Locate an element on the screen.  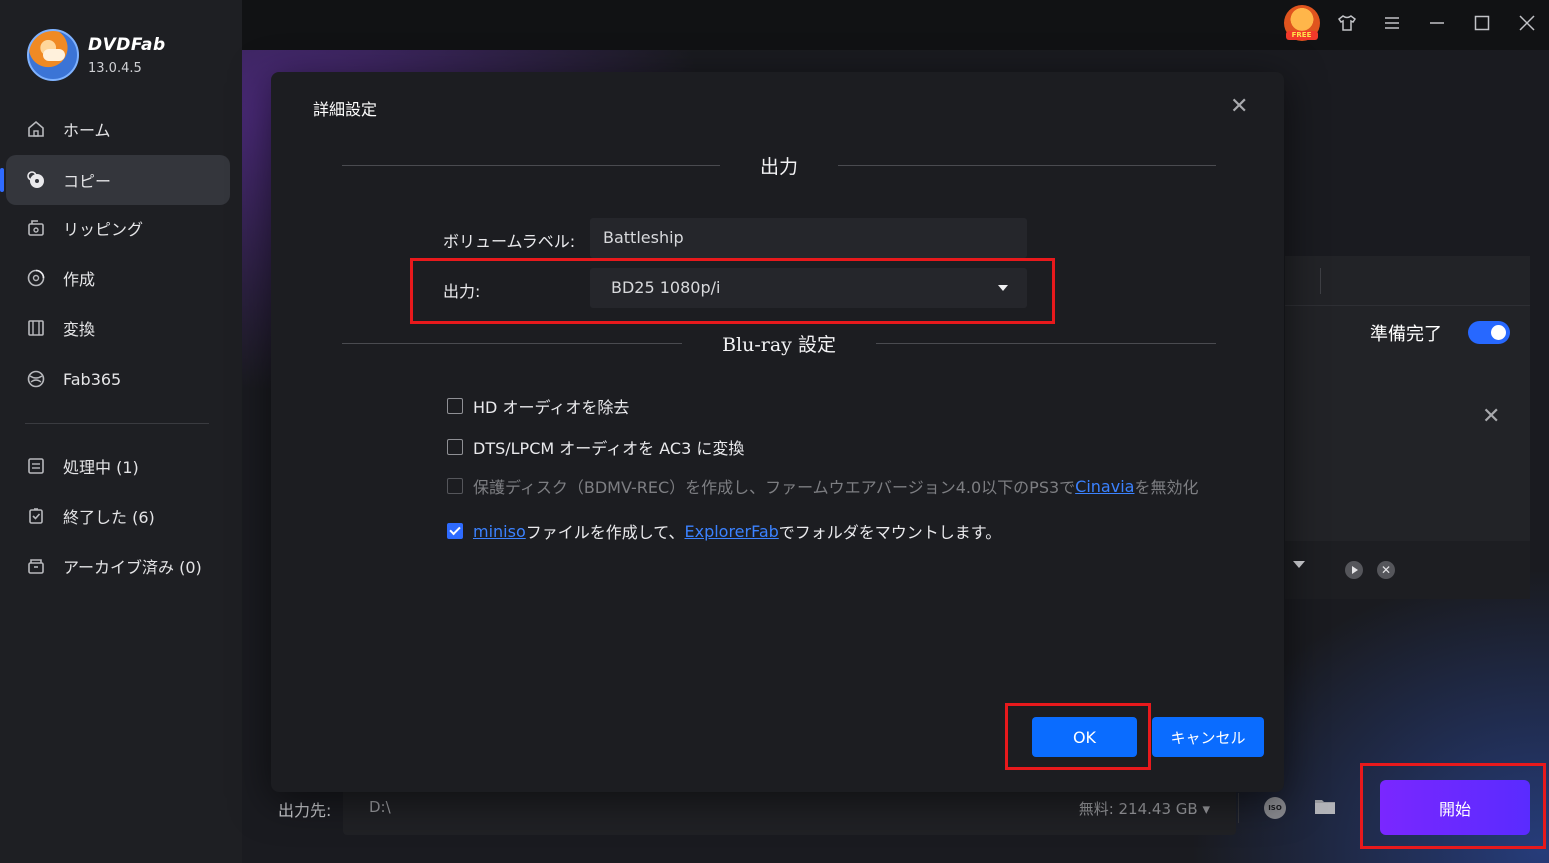
free-space-text: 無料: 214.43 GB is located at coordinates (1138, 809).